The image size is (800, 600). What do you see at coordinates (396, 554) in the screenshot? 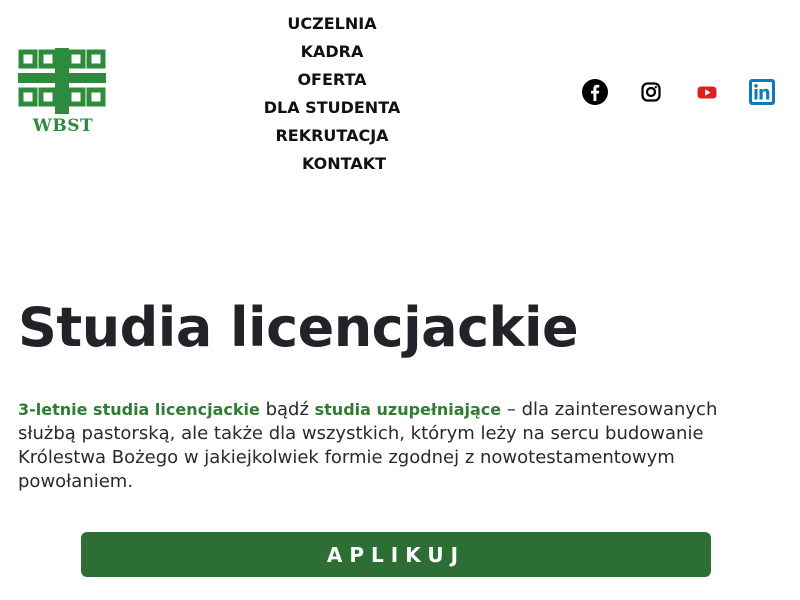
I see `apply-button: APLIKUJ` at bounding box center [396, 554].